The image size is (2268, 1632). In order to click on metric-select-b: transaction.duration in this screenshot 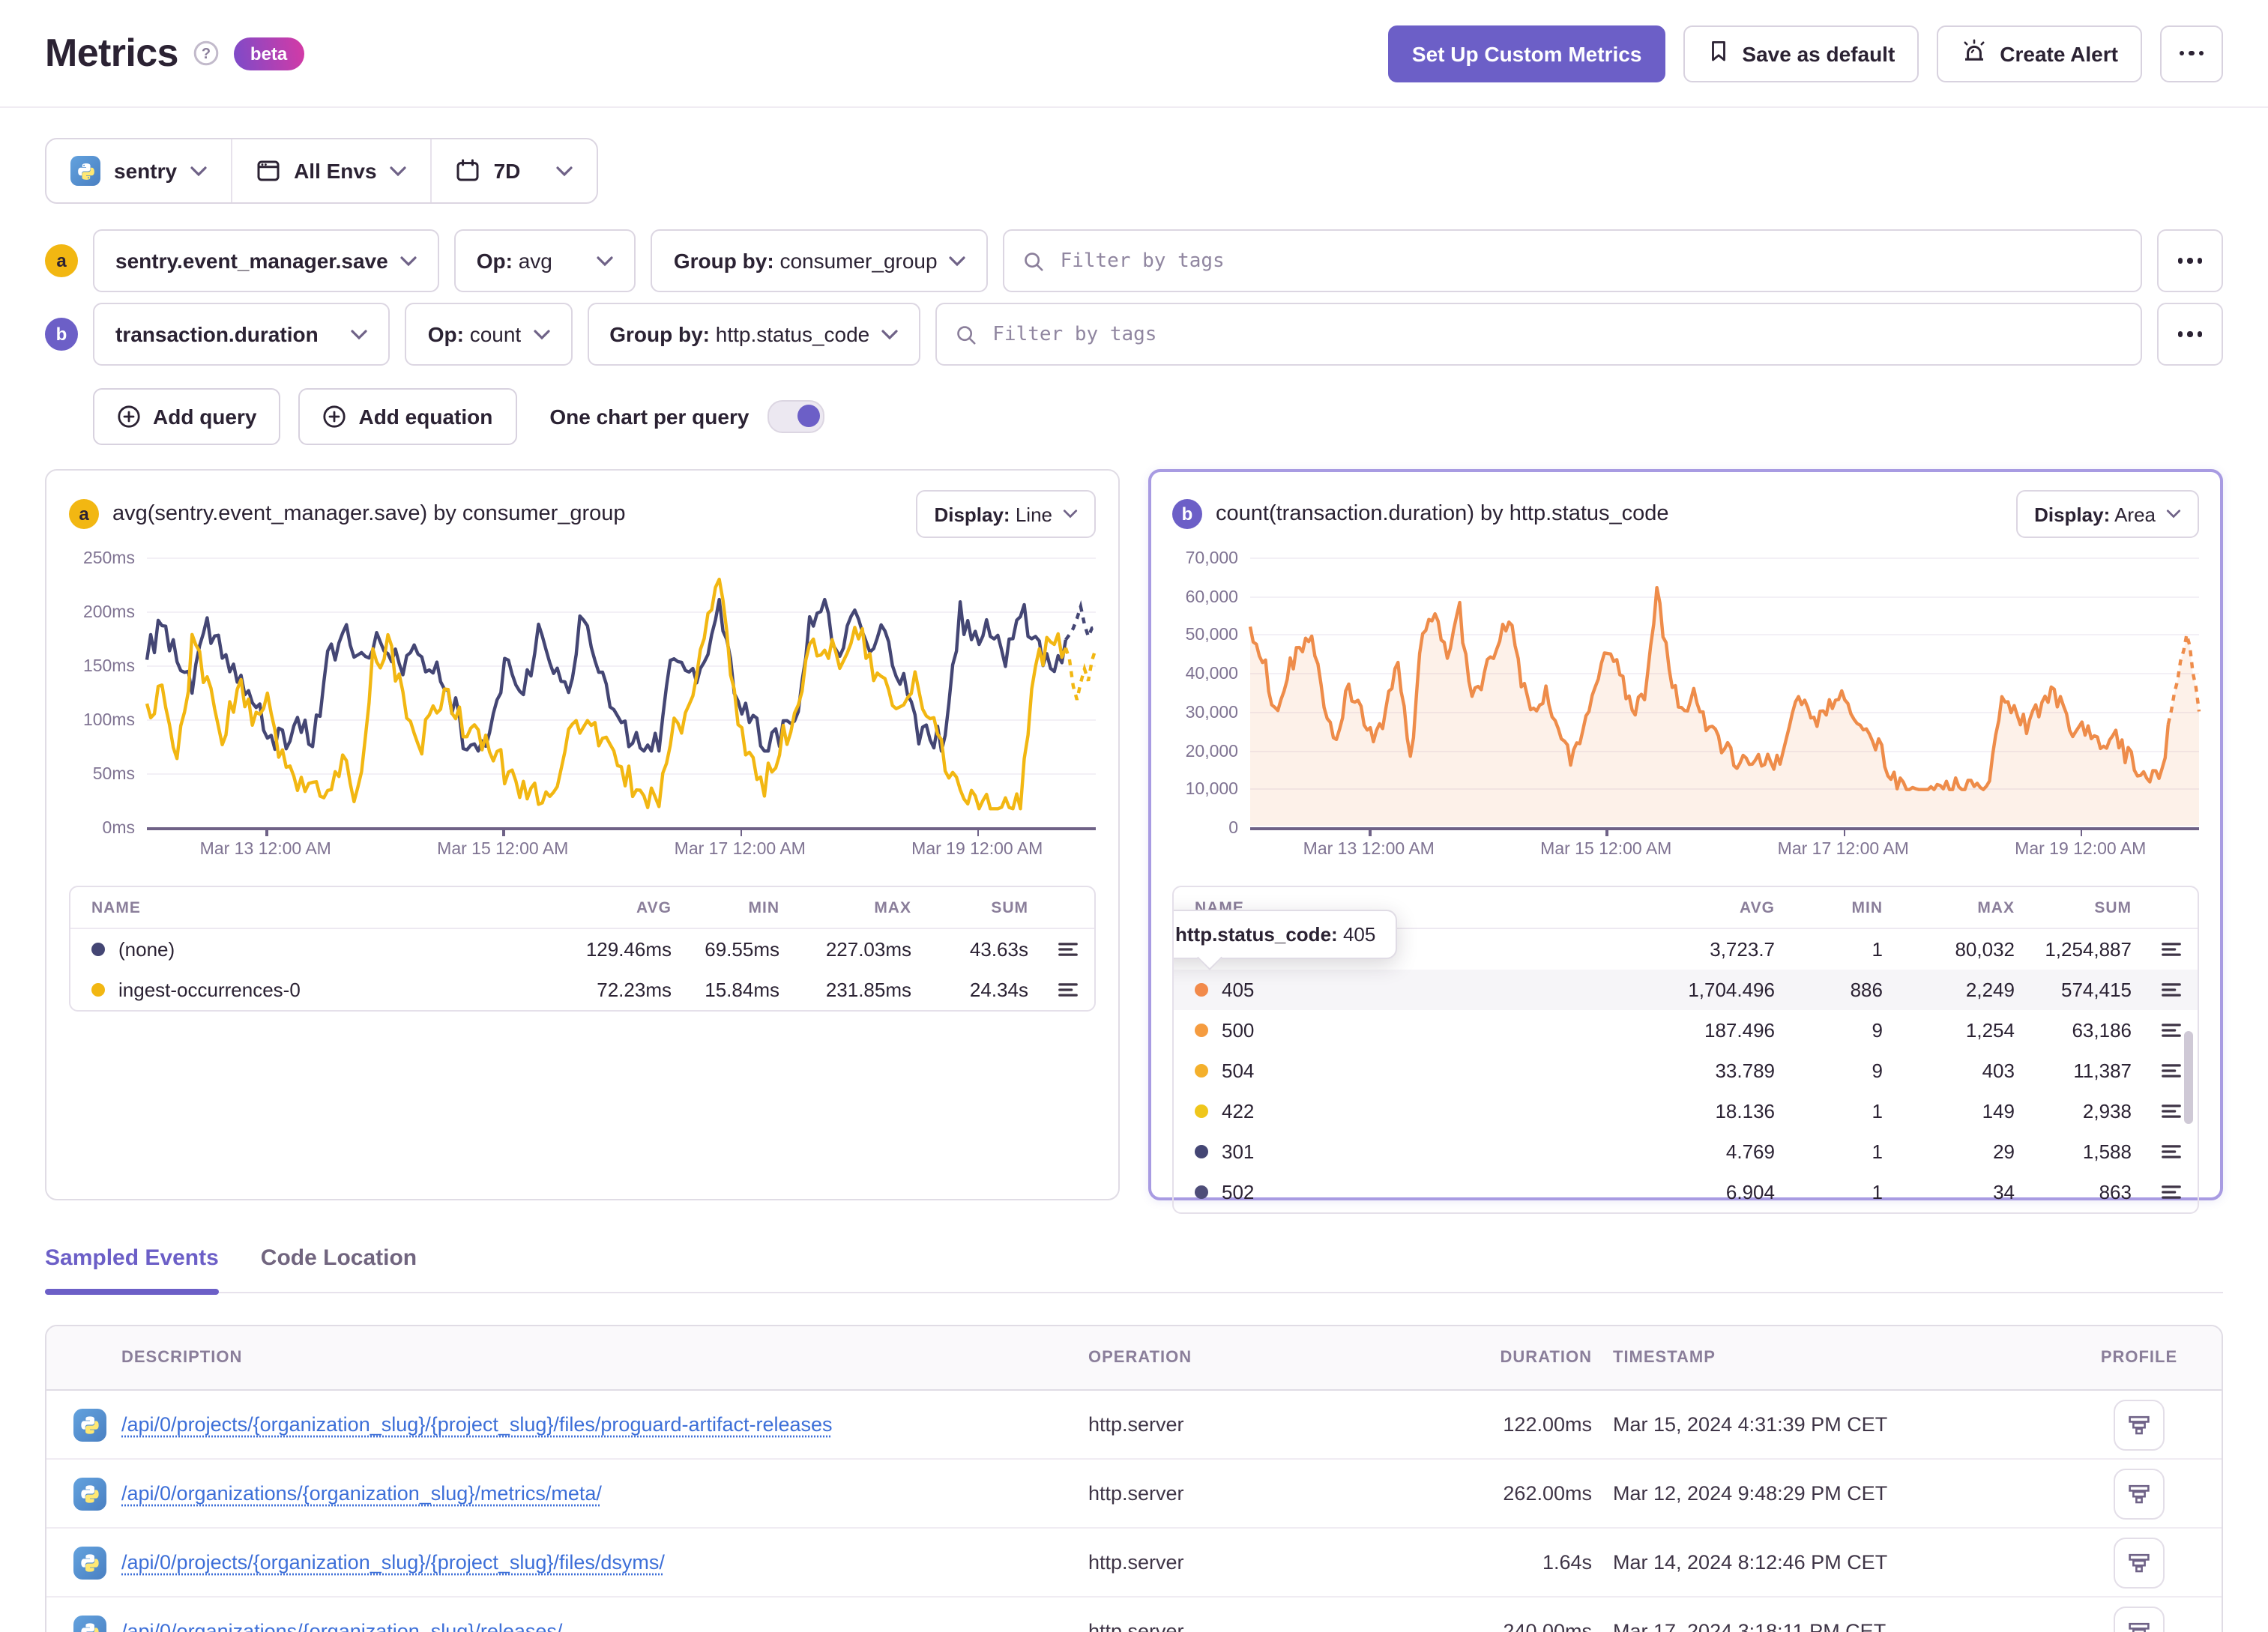, I will do `click(241, 334)`.